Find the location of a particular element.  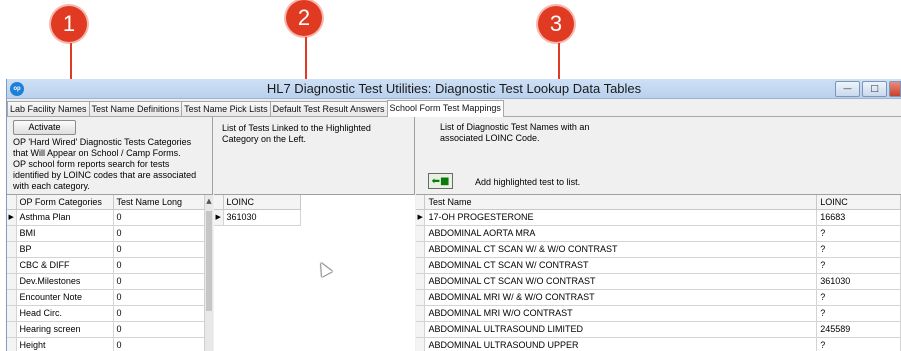

table-cell: ABDOMINAL CT SCAN W/ CONTRAST is located at coordinates (621, 265).